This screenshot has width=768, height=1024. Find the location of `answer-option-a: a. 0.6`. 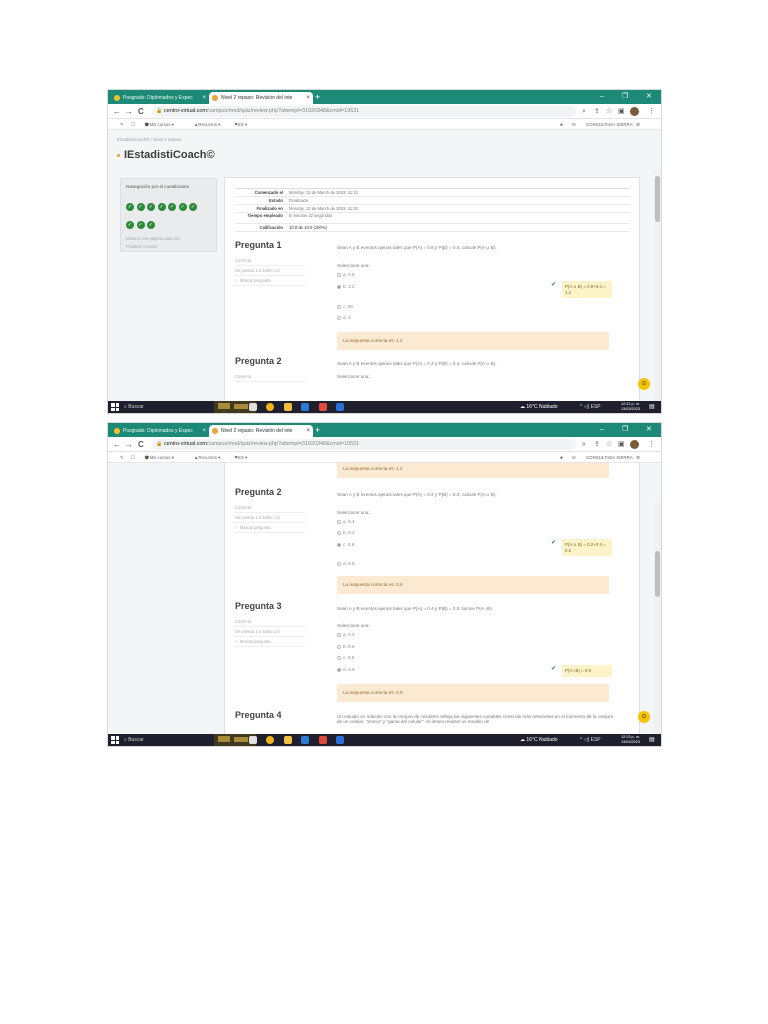

answer-option-a: a. 0.6 is located at coordinates (346, 274).